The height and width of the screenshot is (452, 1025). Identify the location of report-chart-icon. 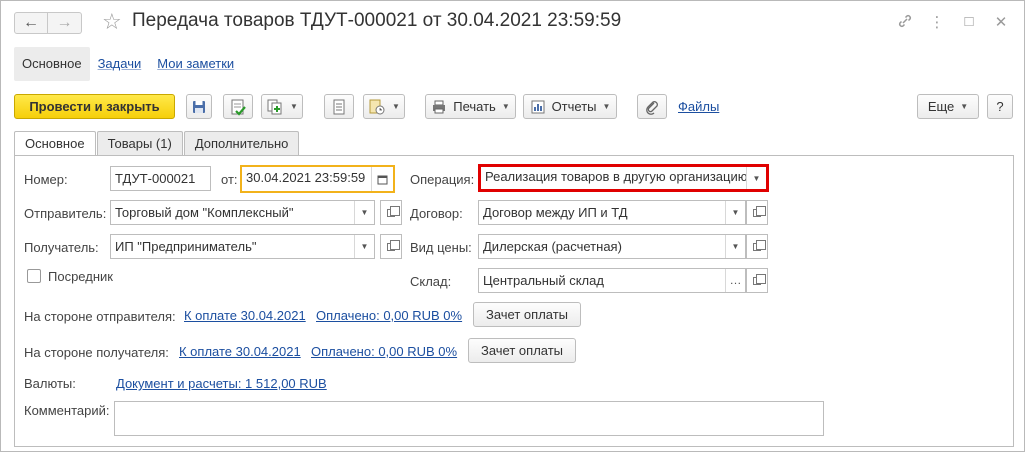
(538, 106).